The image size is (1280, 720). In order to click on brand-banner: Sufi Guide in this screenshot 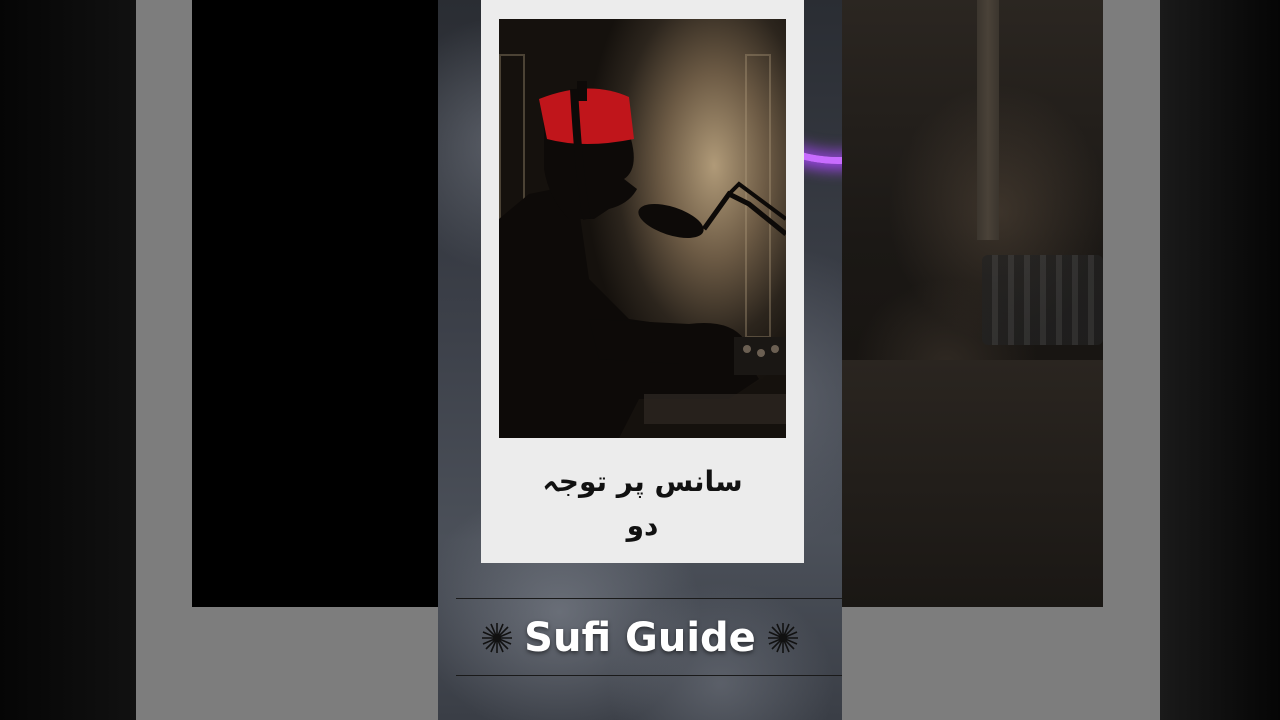, I will do `click(640, 638)`.